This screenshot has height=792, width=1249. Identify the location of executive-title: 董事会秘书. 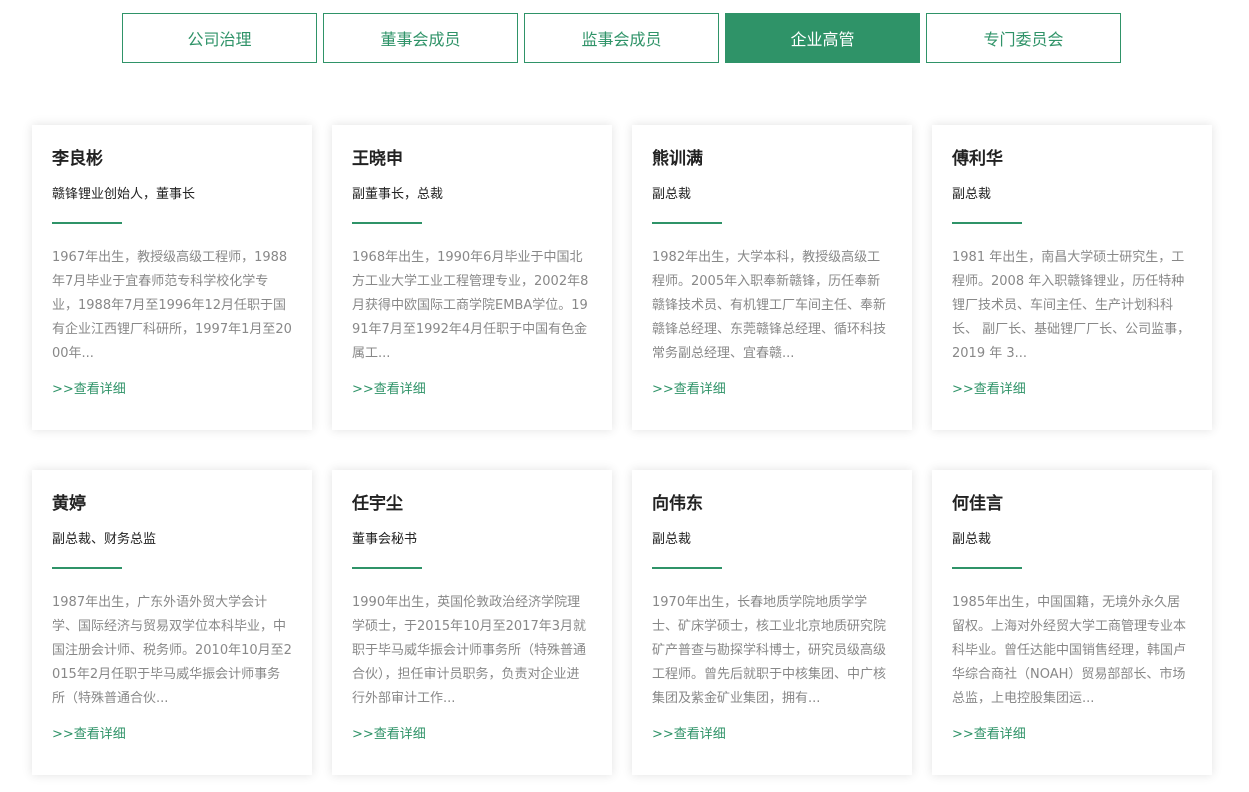
(385, 539).